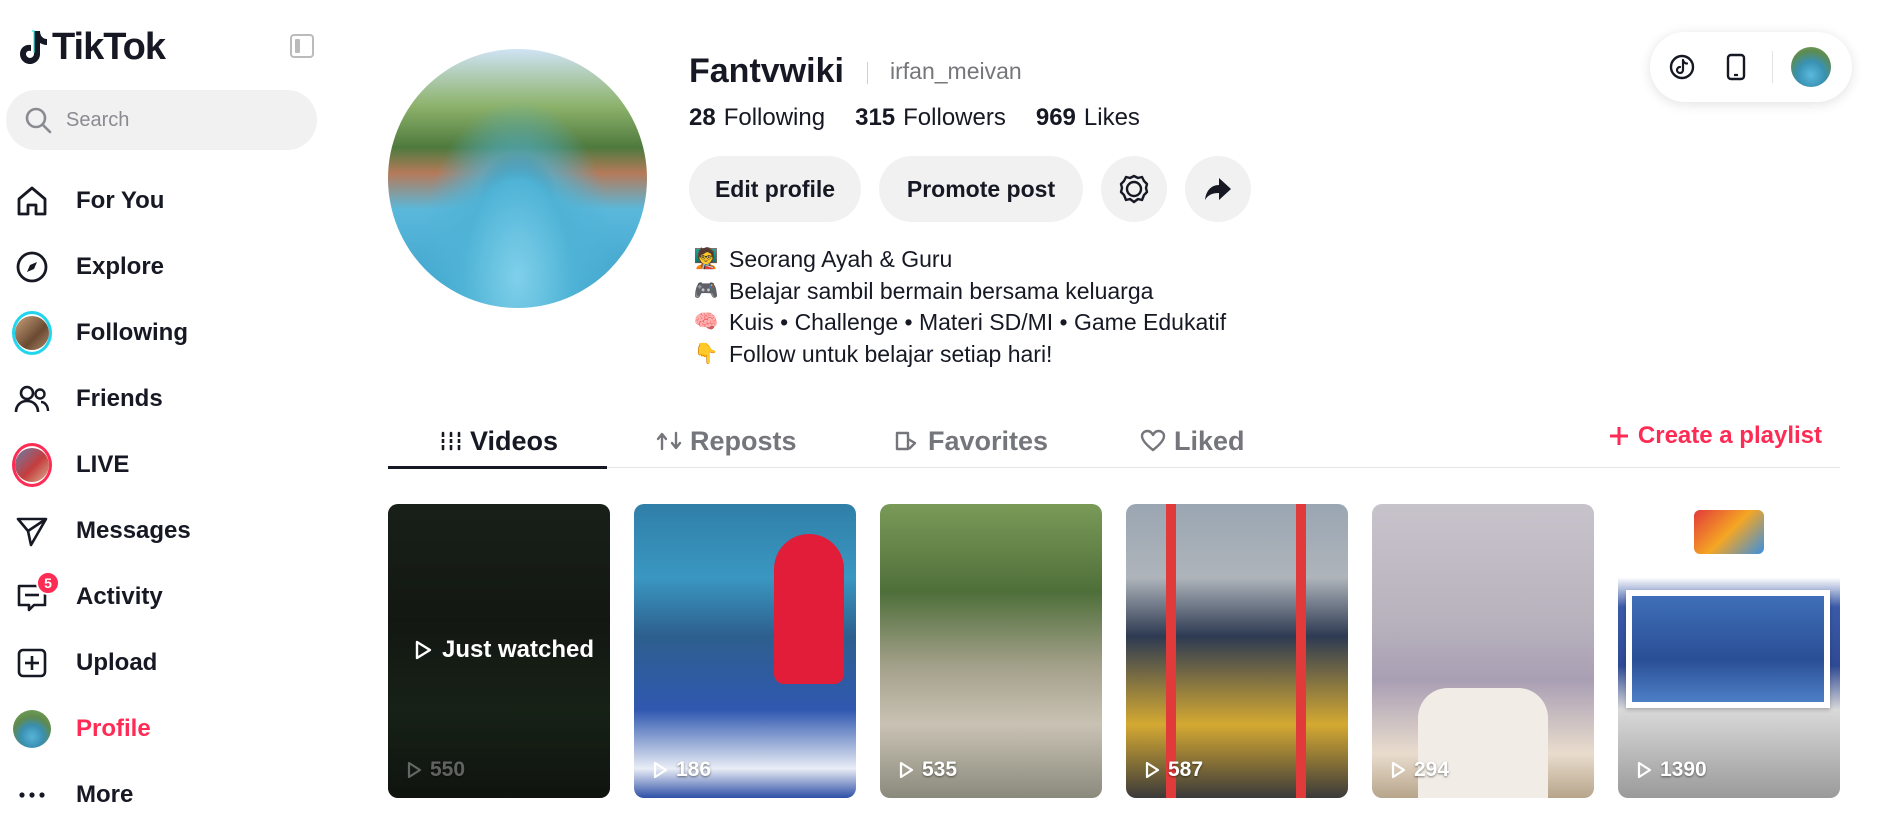  I want to click on view-count-value: 550, so click(448, 769).